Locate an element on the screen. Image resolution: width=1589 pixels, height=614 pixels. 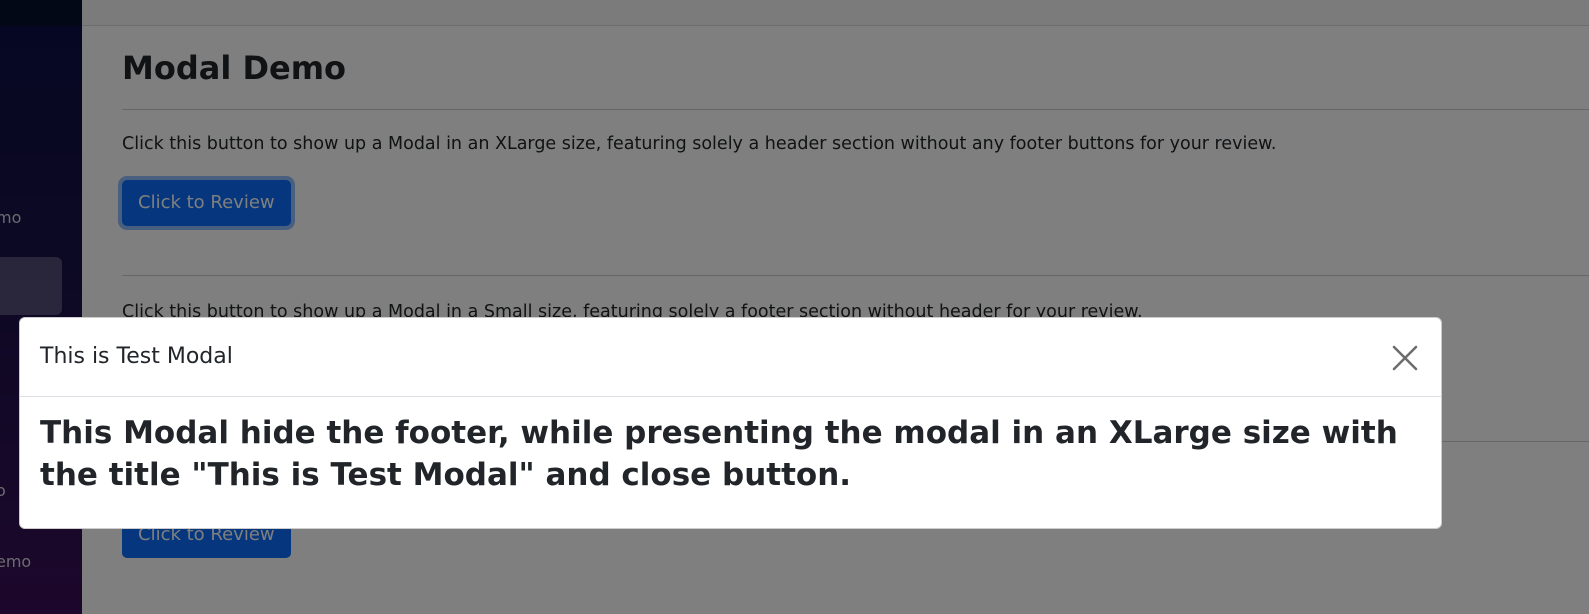
close-button is located at coordinates (1405, 358).